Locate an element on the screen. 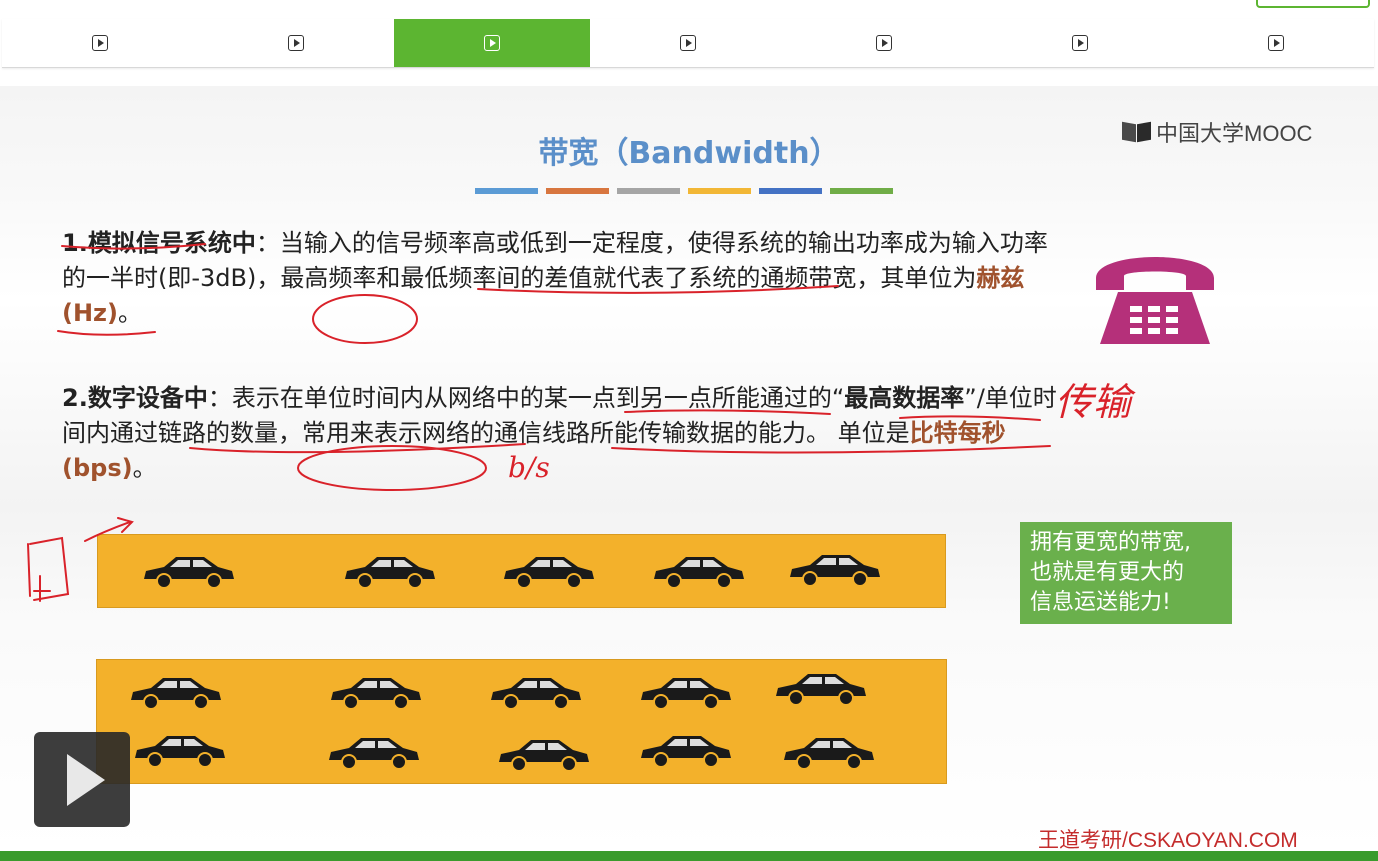 The height and width of the screenshot is (861, 1378). sketch-box is located at coordinates (48, 568).